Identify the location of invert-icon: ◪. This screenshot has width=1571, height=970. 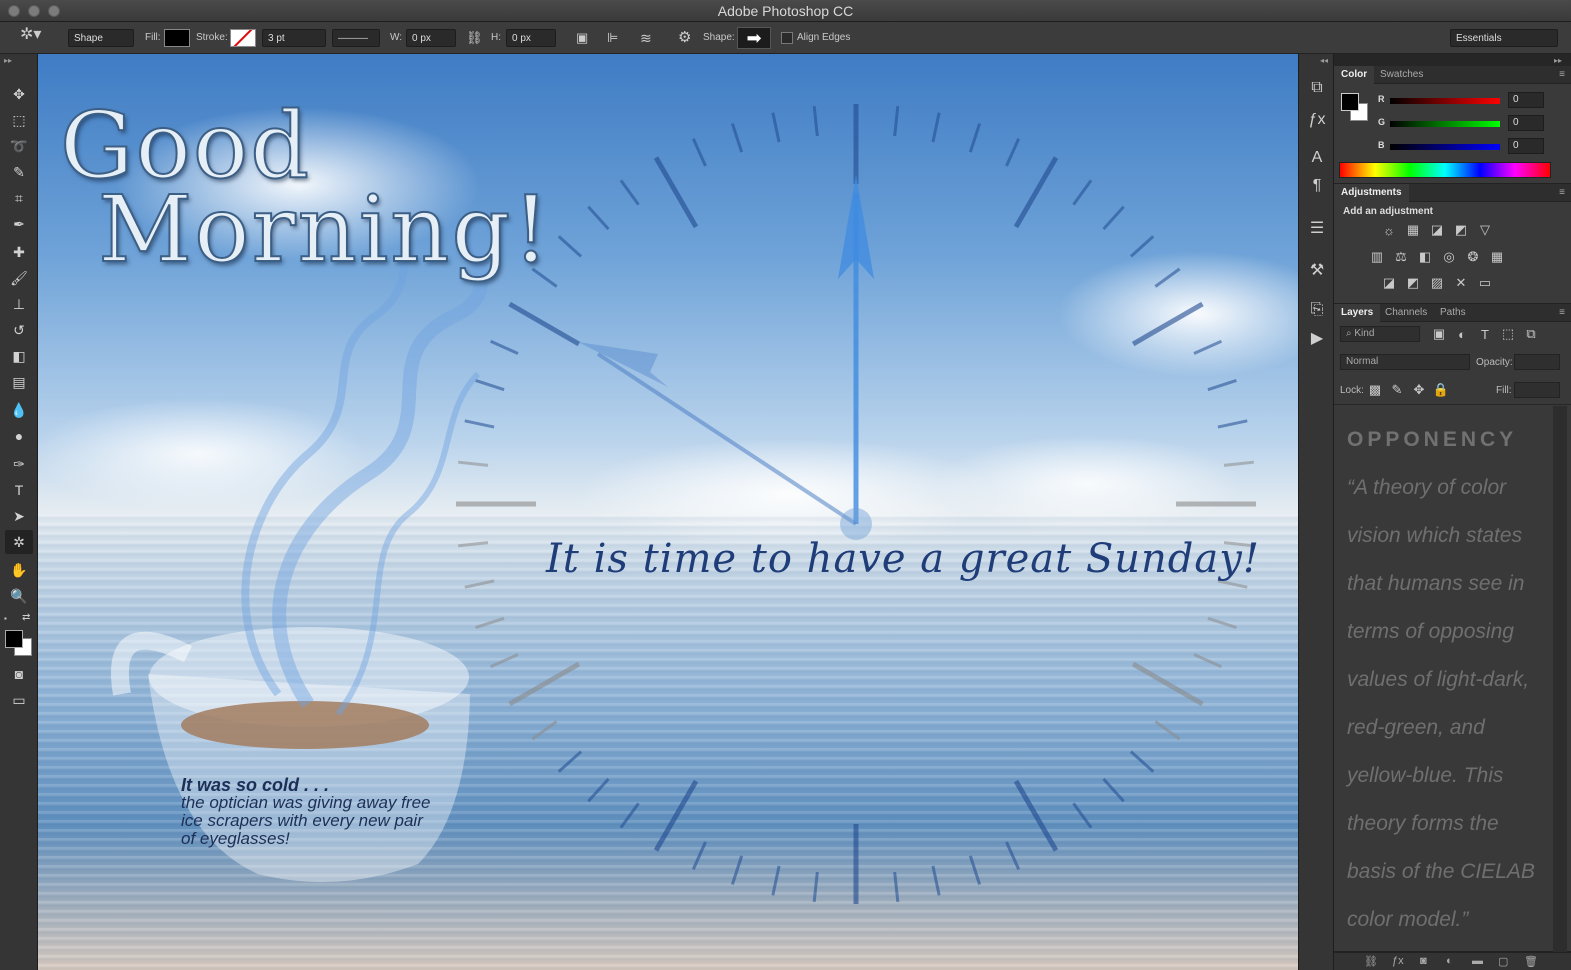
(1389, 283).